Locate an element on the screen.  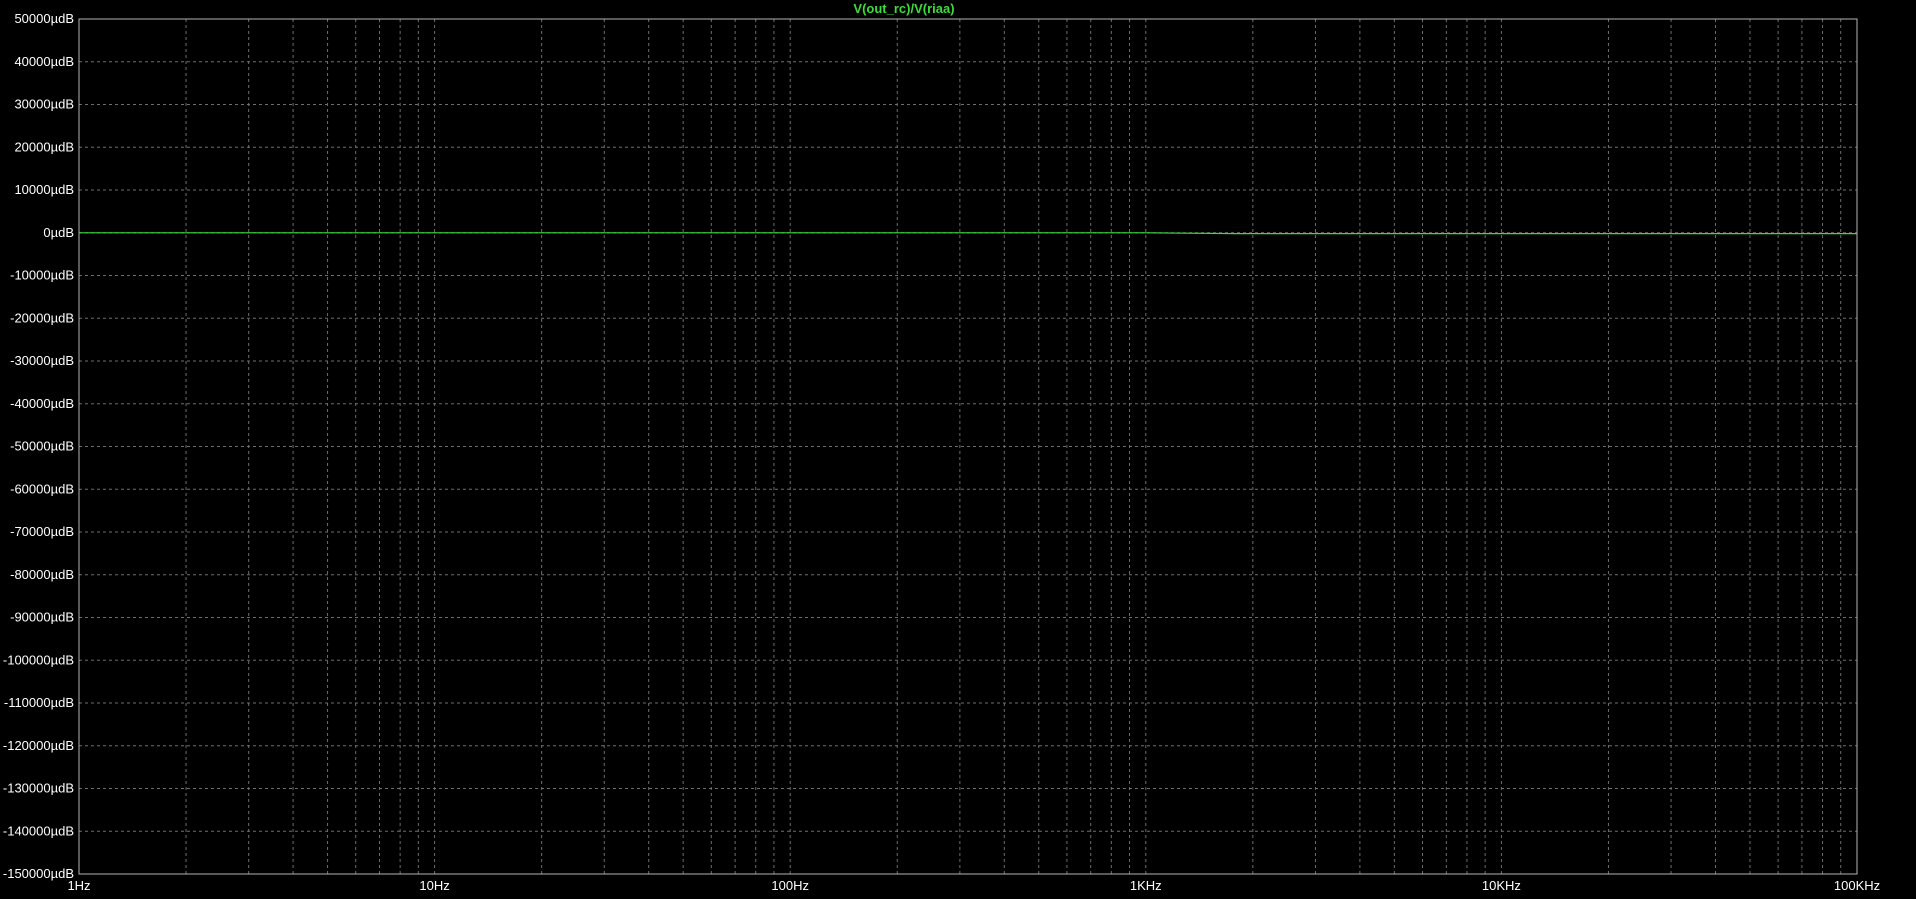
y-tick-label: 50000µdB is located at coordinates (44, 18).